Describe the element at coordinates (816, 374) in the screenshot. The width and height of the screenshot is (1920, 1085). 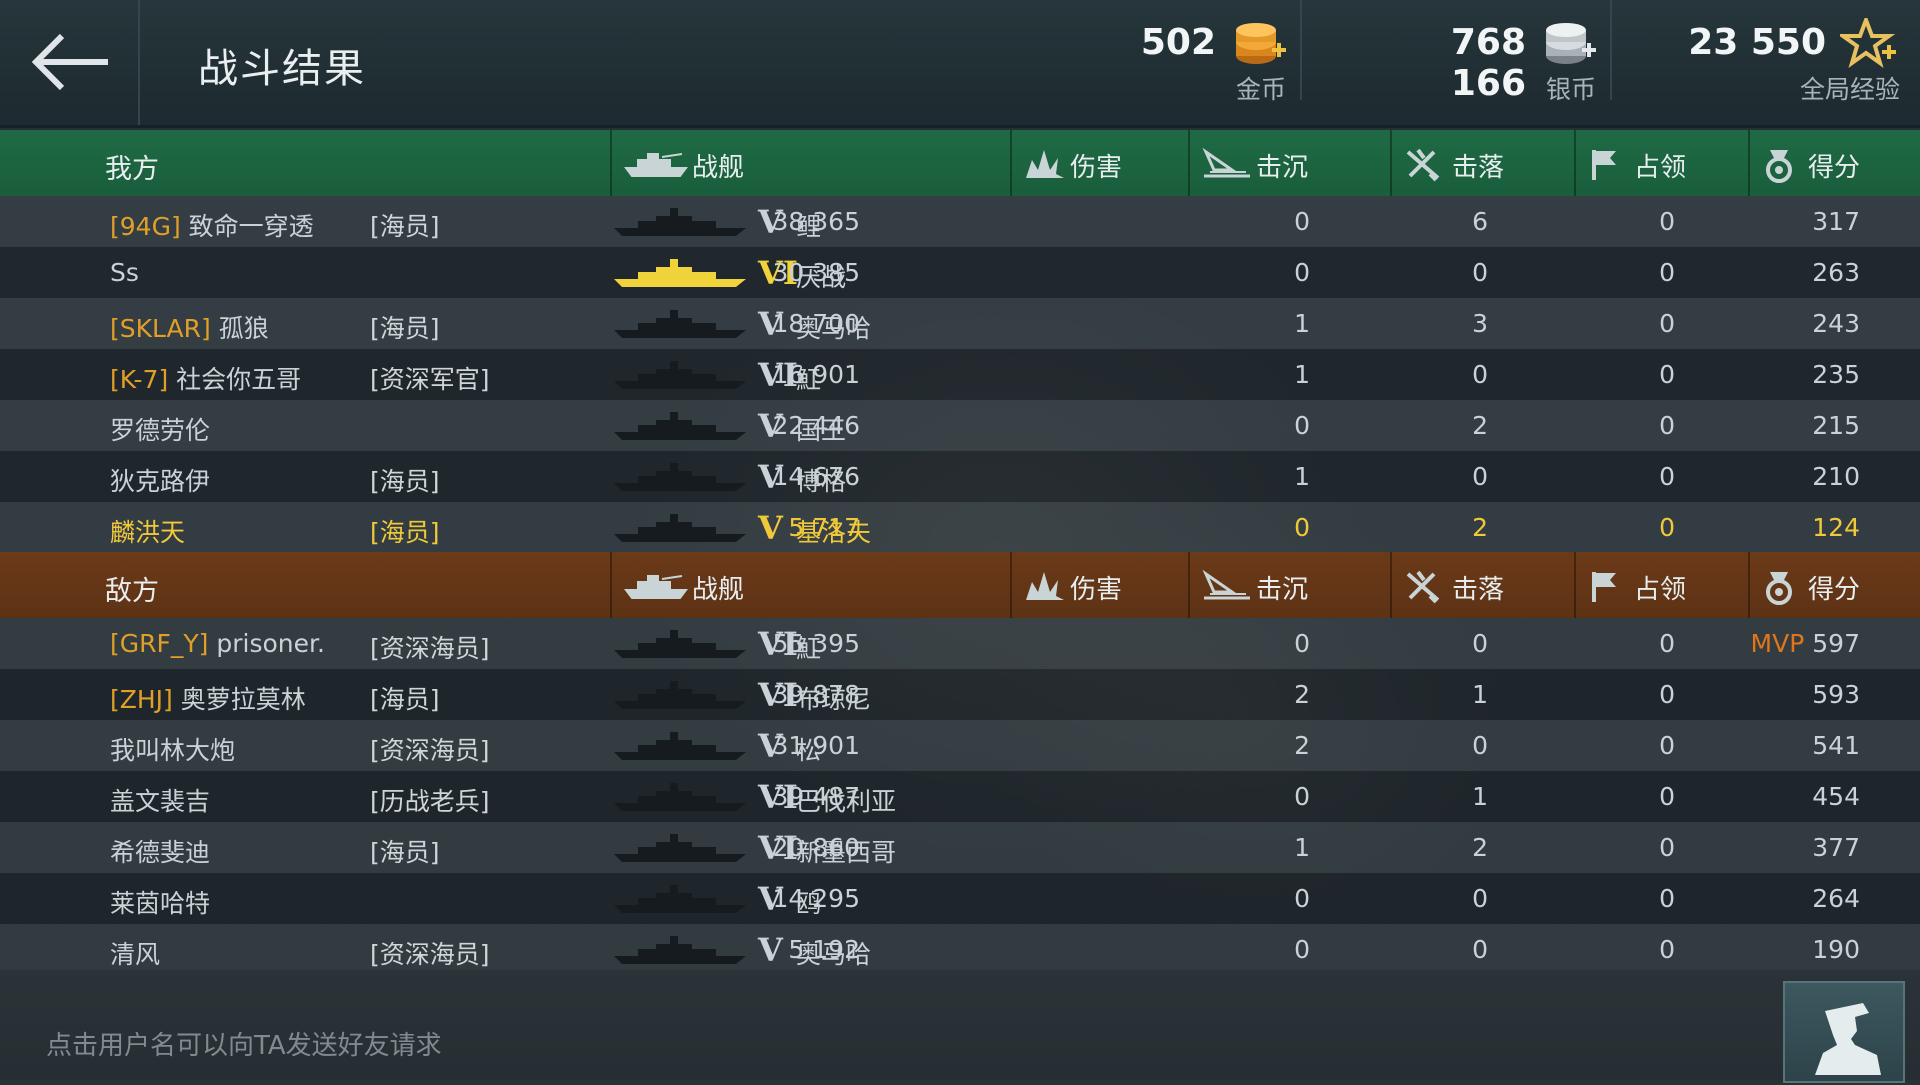
I see `damage-value: 16 901` at that location.